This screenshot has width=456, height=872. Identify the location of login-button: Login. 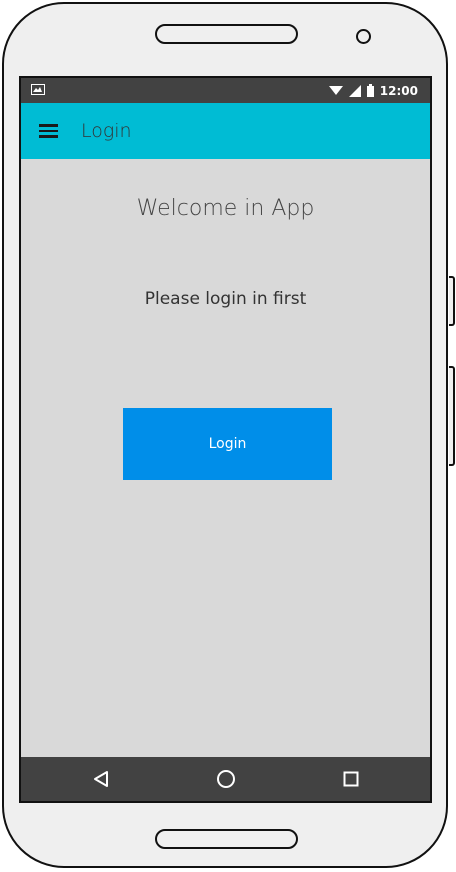
(227, 444).